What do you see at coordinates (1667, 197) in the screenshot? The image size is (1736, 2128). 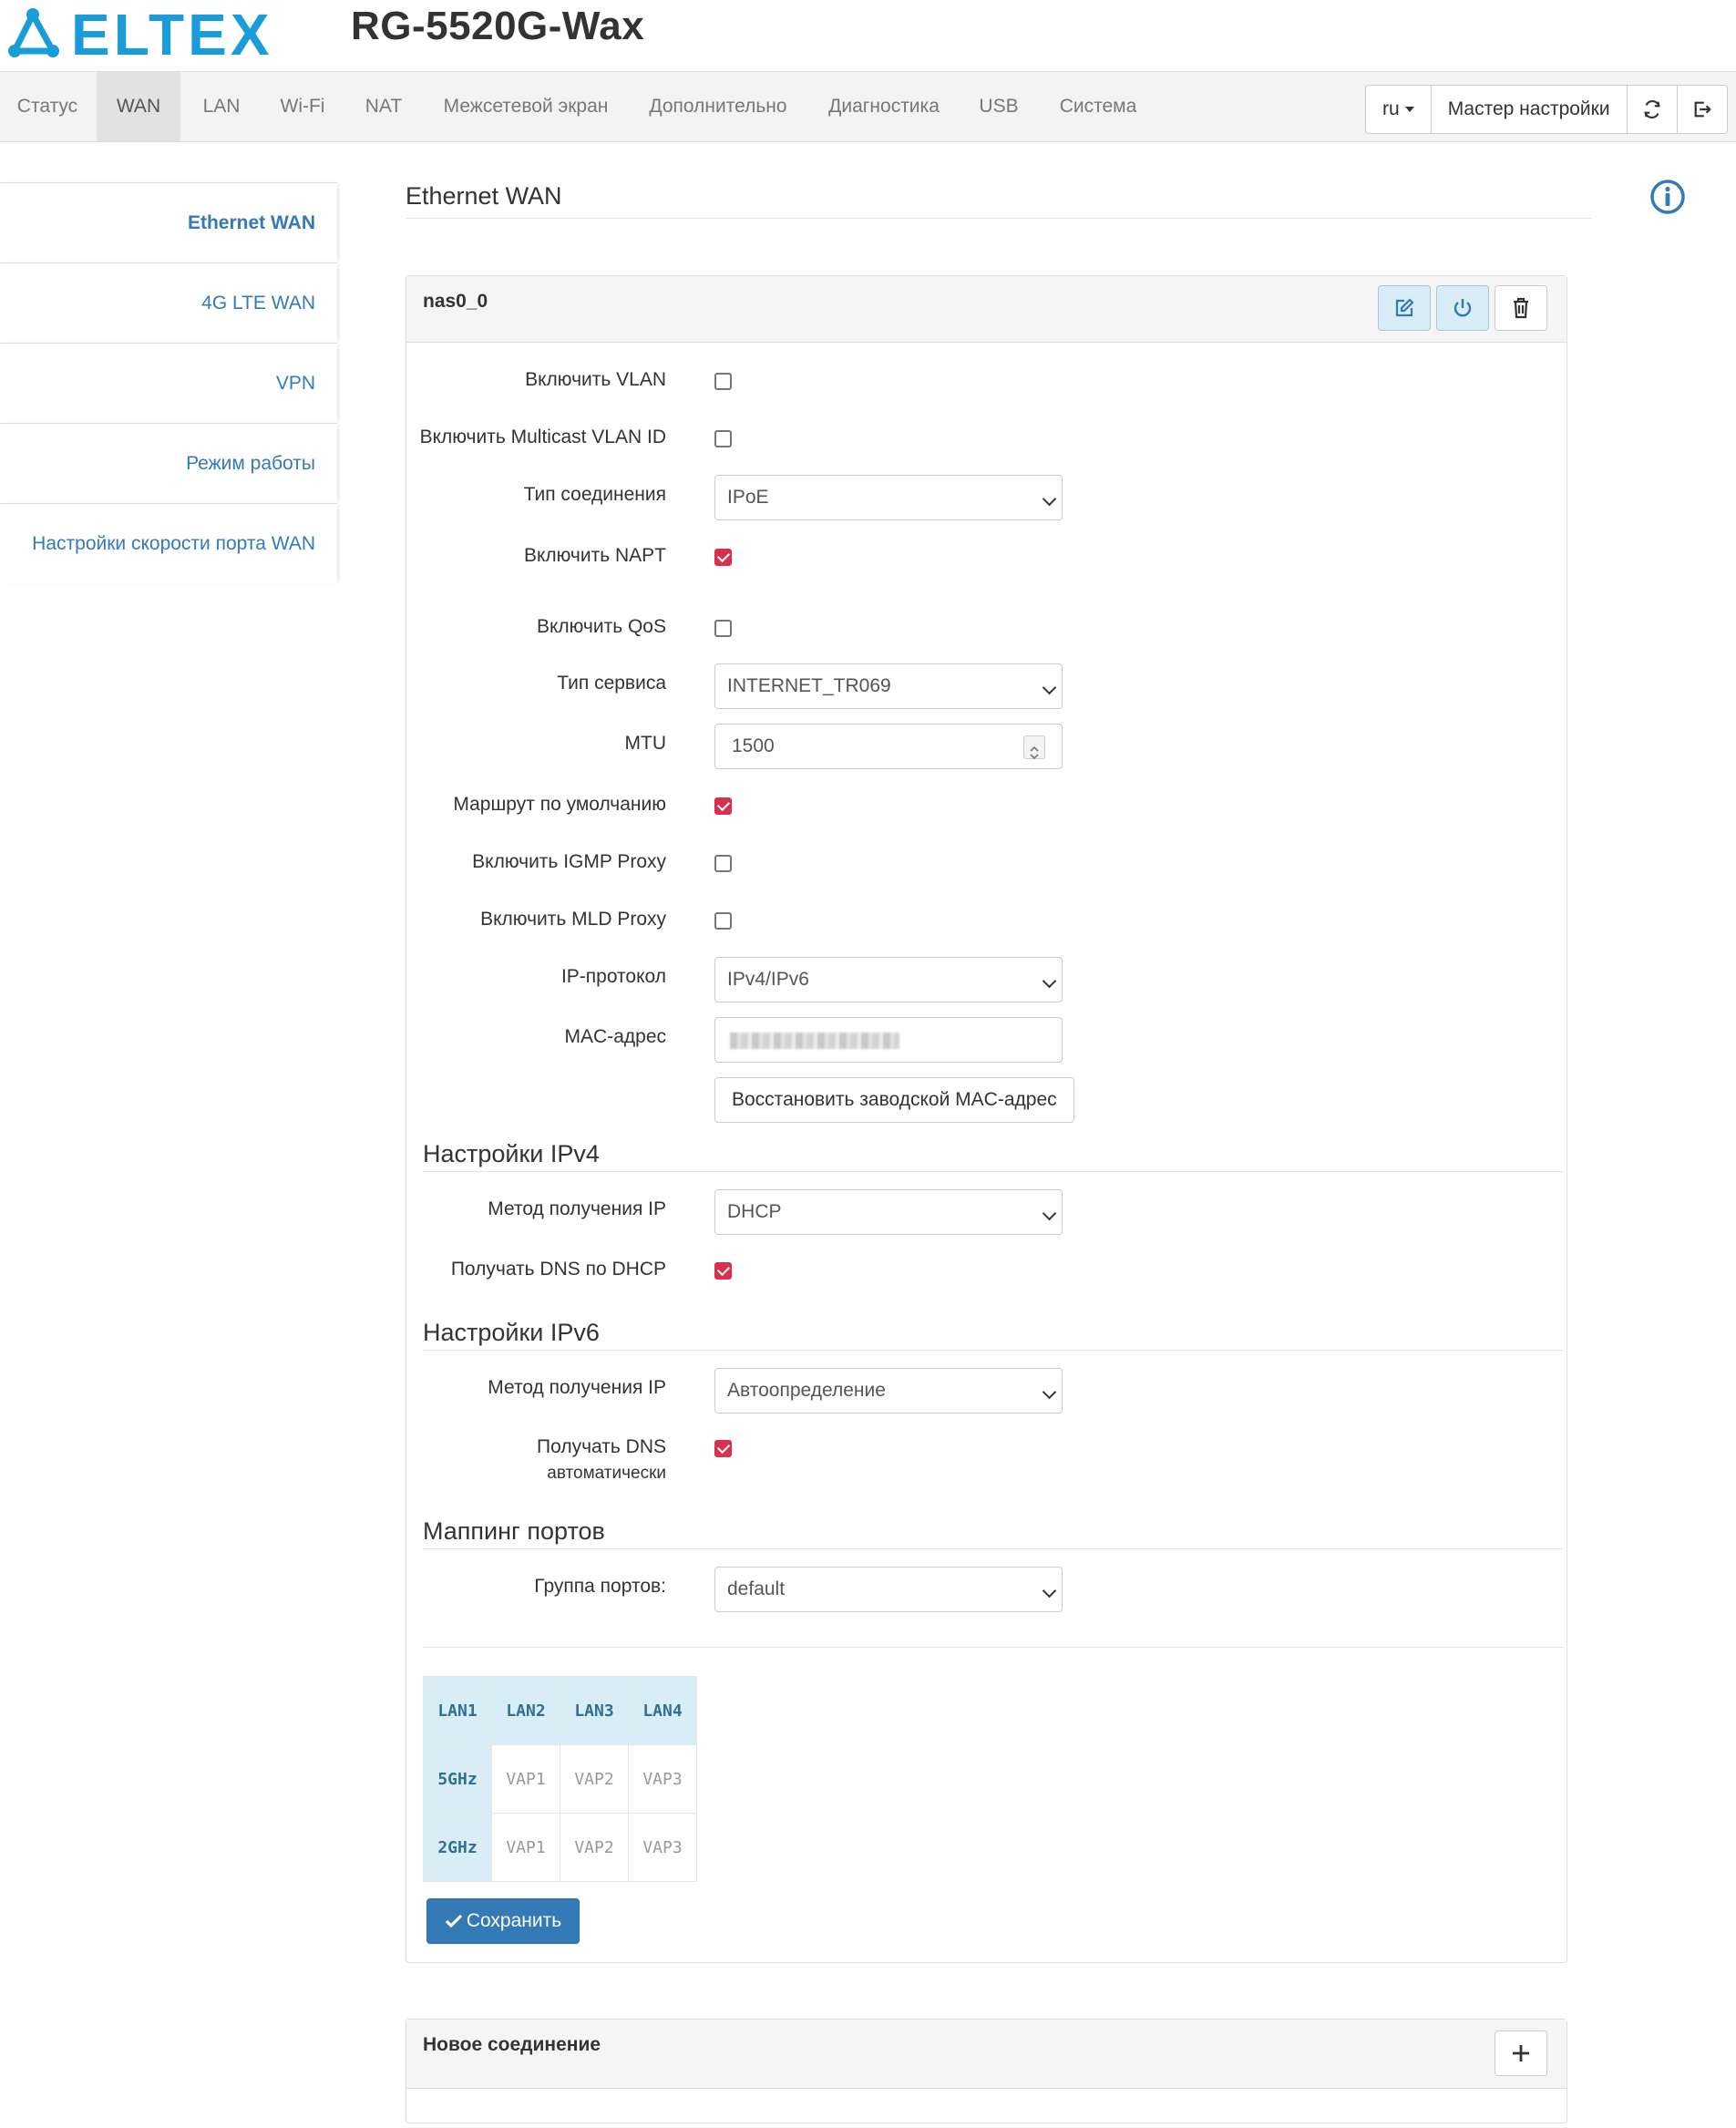 I see `info-icon` at bounding box center [1667, 197].